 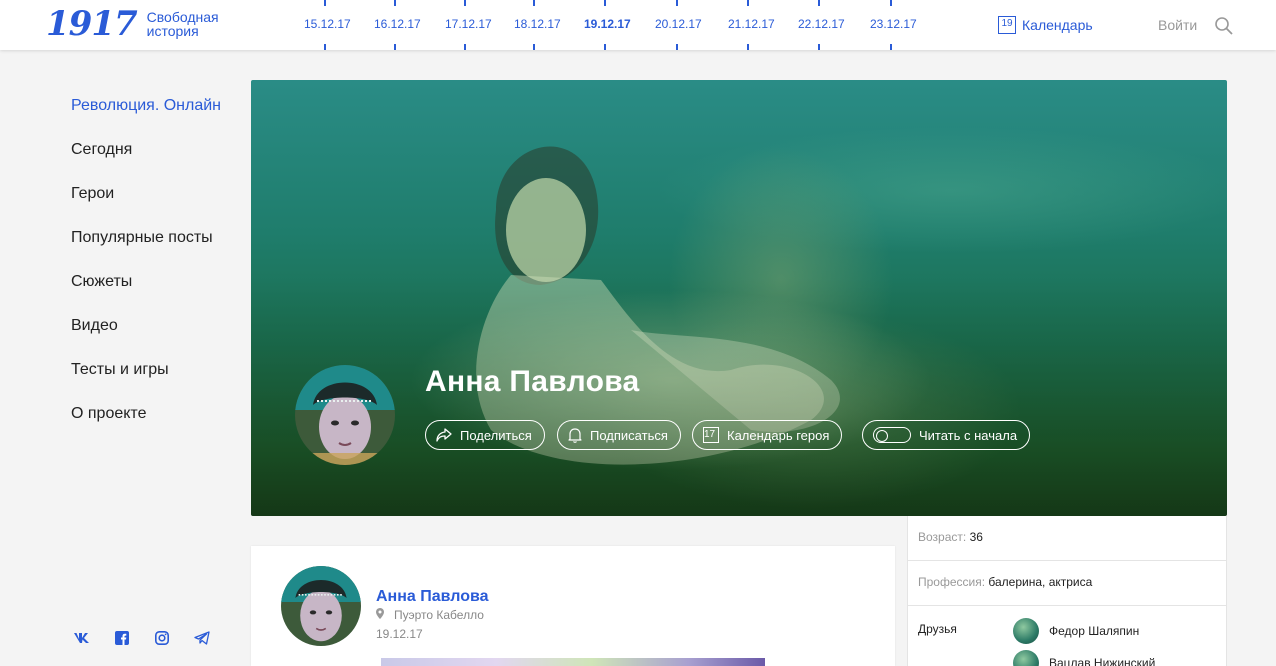 I want to click on age-value: 36, so click(x=976, y=537).